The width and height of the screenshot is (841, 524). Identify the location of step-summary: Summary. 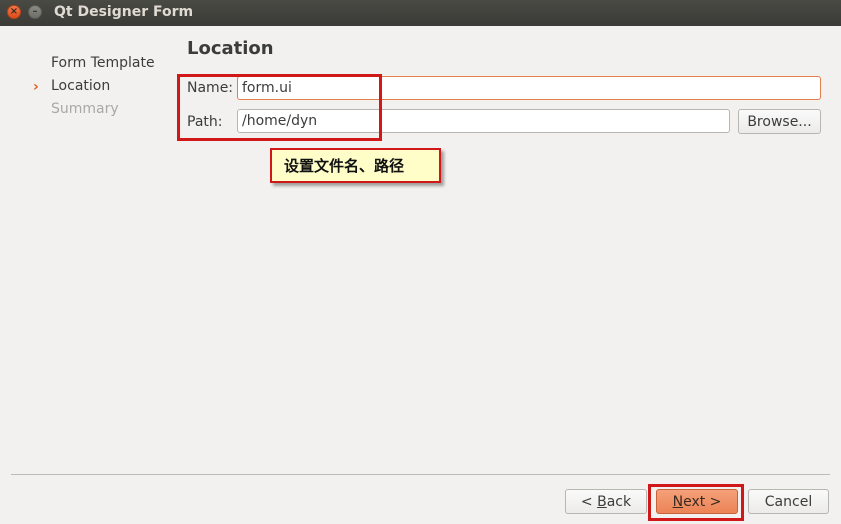
(85, 109).